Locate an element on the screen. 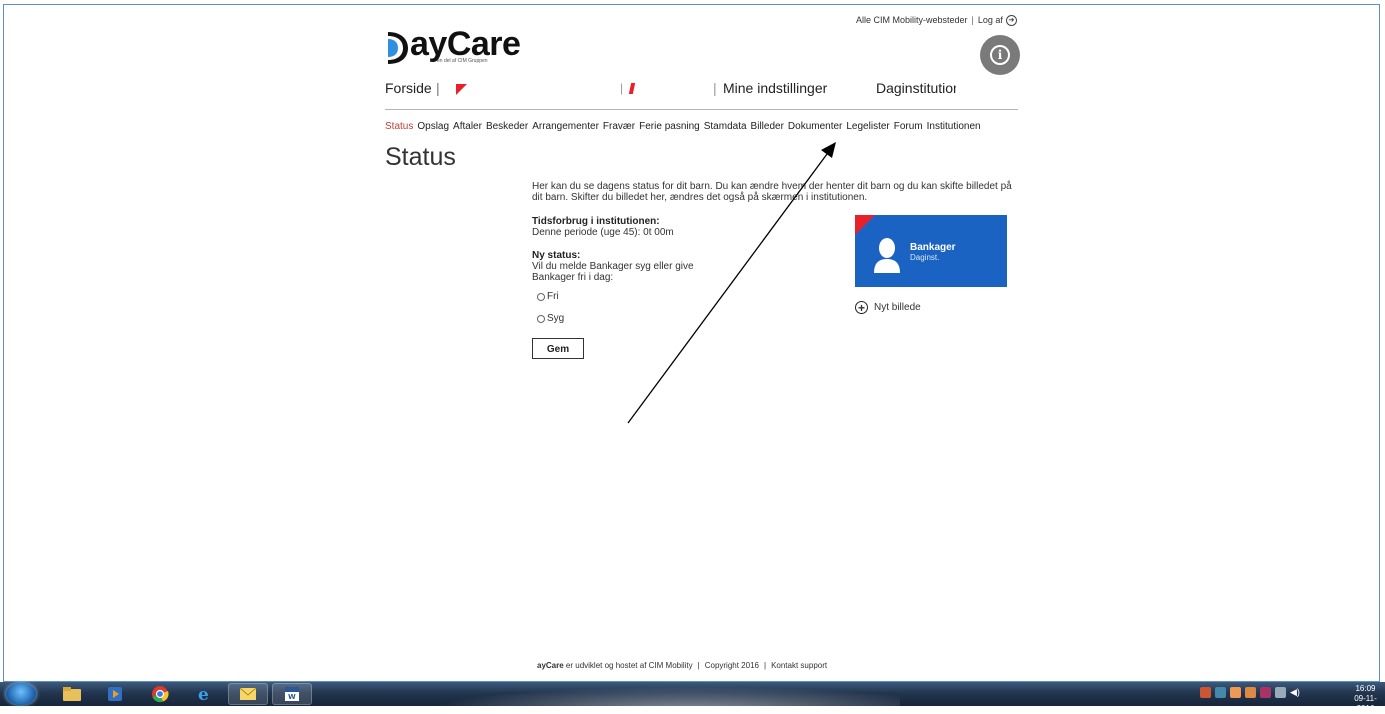  outlook-taskbar-icon is located at coordinates (248, 694).